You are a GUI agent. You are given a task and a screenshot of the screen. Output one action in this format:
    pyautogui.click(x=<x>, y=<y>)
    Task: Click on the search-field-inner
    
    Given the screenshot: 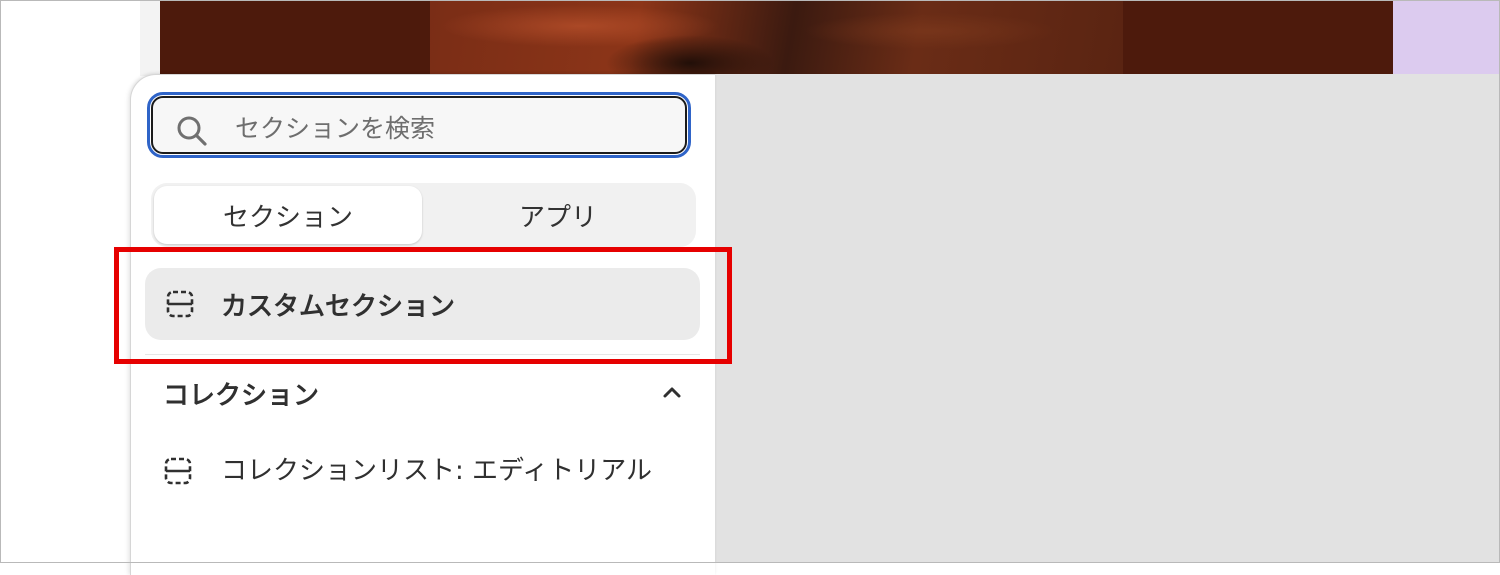 What is the action you would take?
    pyautogui.click(x=419, y=125)
    